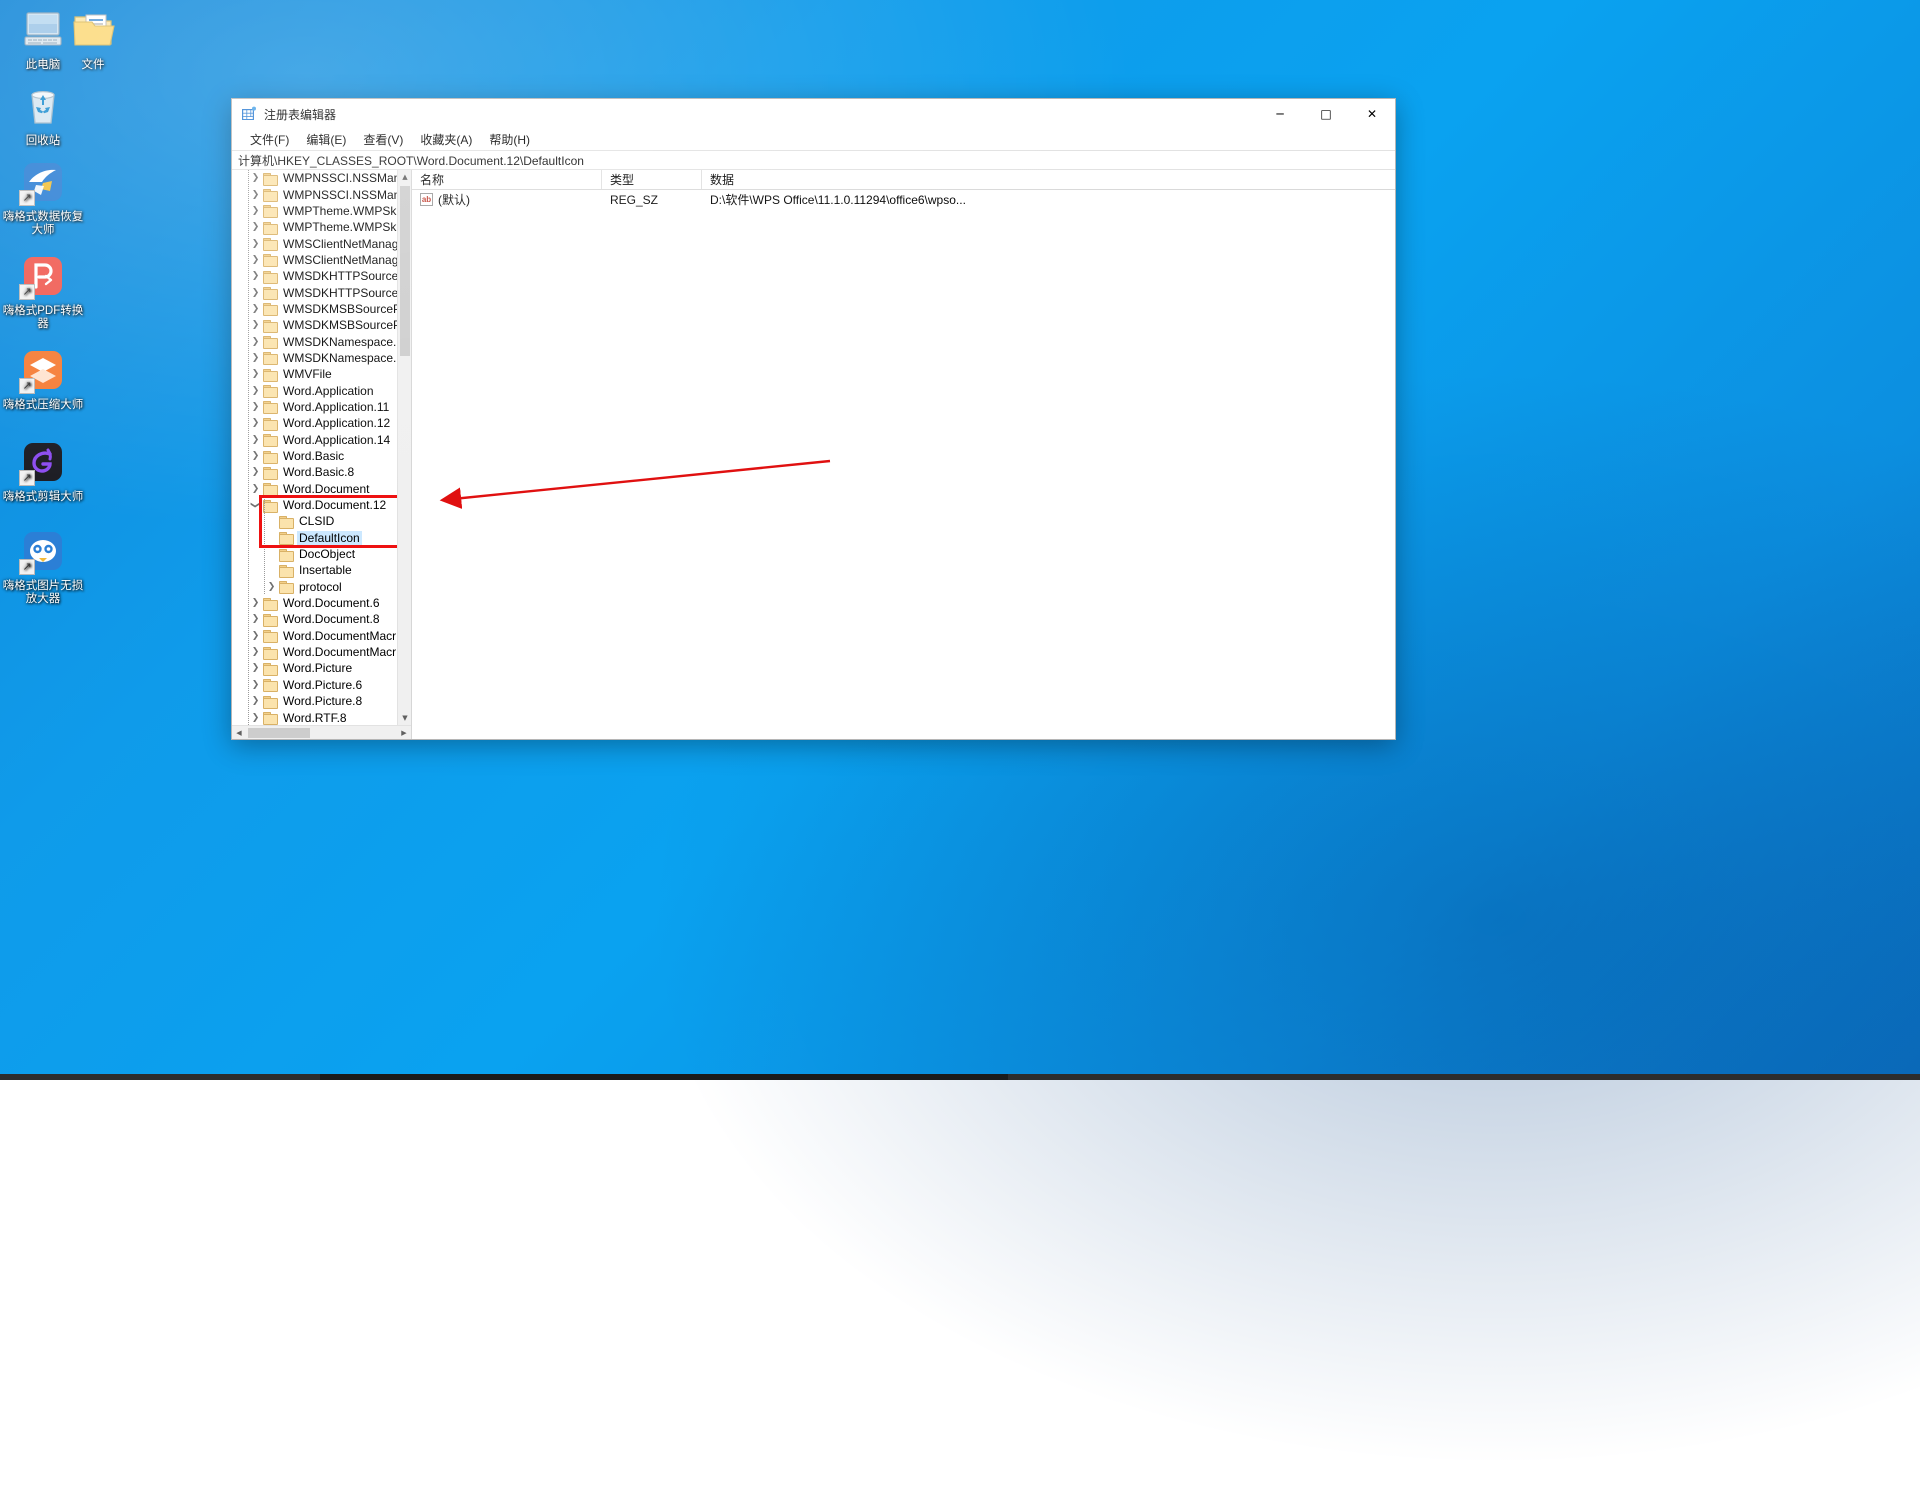 The width and height of the screenshot is (1920, 1512). I want to click on maximize-button: □, so click(1326, 114).